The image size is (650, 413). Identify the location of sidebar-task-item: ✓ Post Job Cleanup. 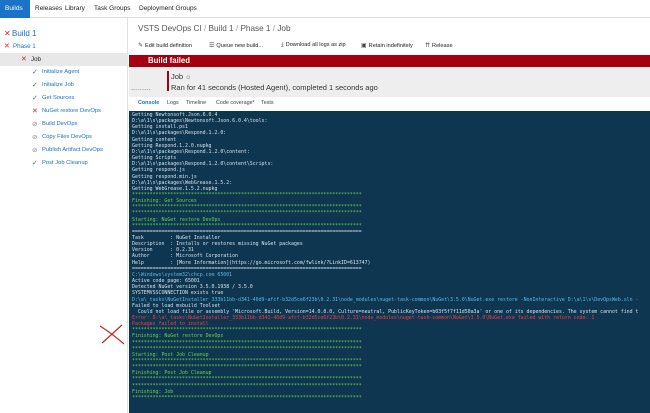
(64, 163).